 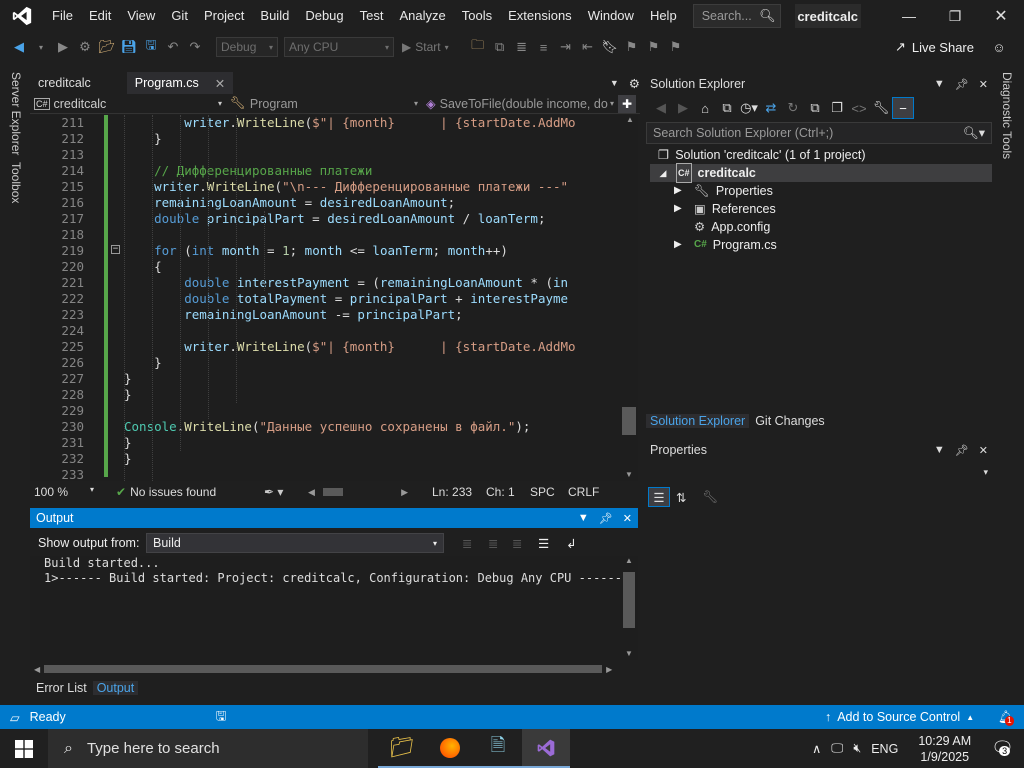 I want to click on live-share-button: ↗ Live Share, so click(x=934, y=47).